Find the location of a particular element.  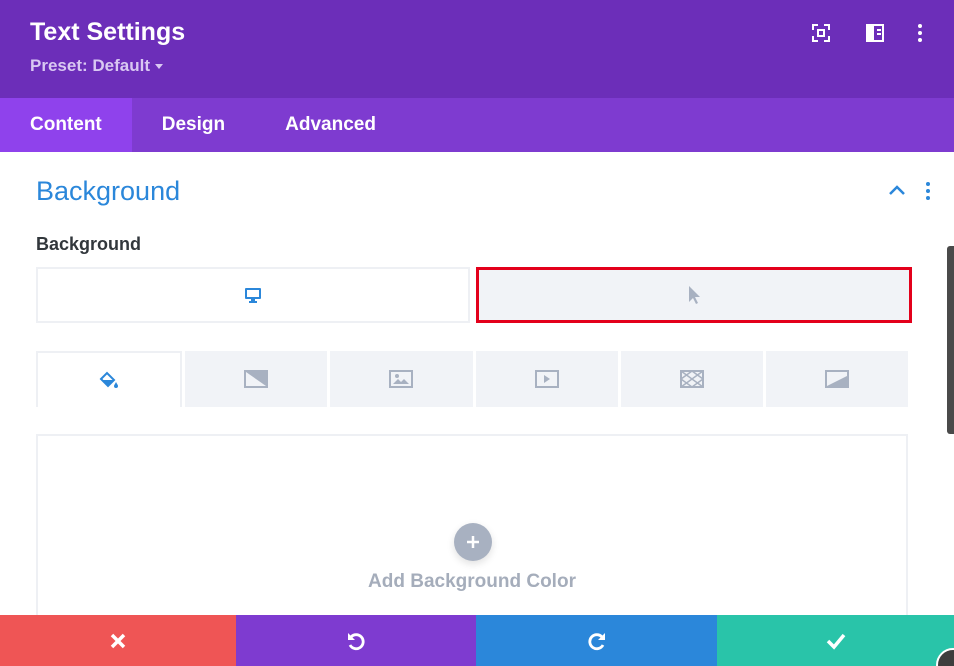

modal-title: Text Settings is located at coordinates (108, 32).